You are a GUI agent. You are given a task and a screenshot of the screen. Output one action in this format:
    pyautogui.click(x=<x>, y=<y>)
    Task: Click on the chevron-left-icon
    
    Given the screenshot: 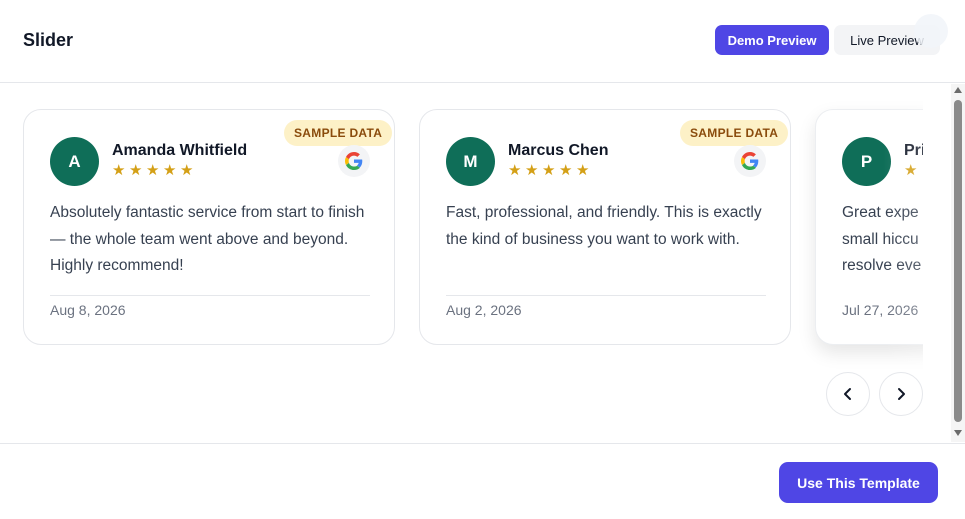 What is the action you would take?
    pyautogui.click(x=847, y=394)
    